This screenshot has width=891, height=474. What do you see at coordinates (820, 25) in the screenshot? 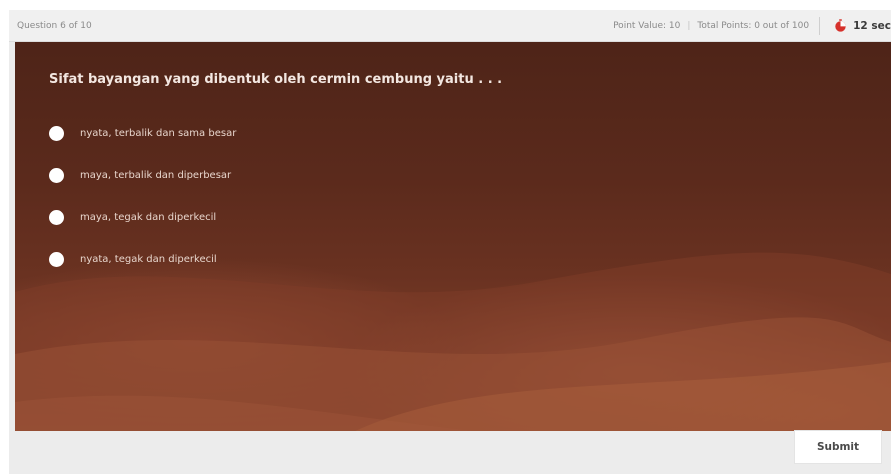
I see `header-divider` at bounding box center [820, 25].